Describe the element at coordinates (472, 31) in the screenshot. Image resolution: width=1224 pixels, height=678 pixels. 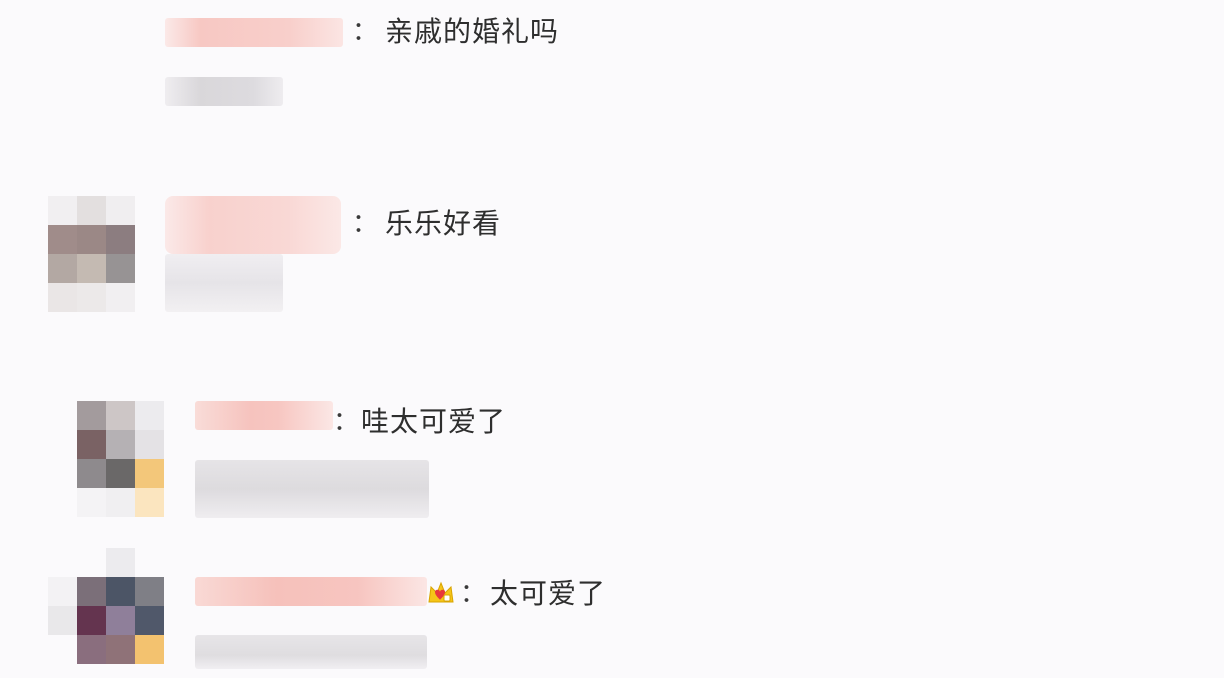
I see `comment-text: 亲戚的婚礼吗` at that location.